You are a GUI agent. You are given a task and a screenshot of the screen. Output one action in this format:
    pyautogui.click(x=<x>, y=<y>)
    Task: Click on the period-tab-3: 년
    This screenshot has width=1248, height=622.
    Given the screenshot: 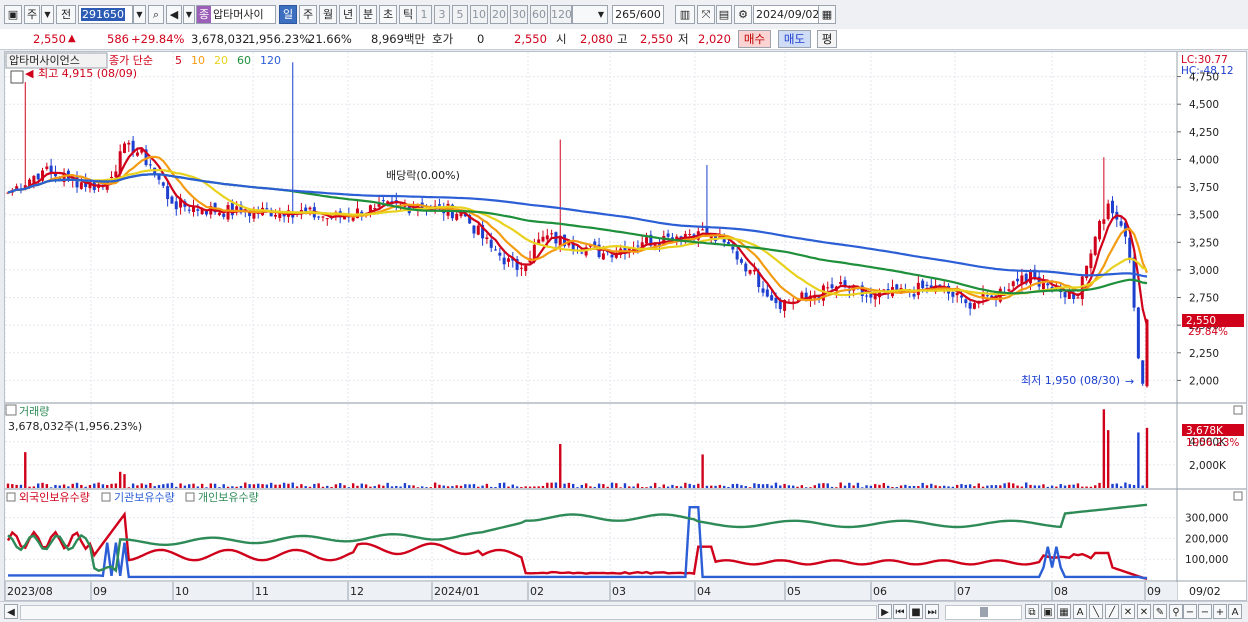 What is the action you would take?
    pyautogui.click(x=348, y=14)
    